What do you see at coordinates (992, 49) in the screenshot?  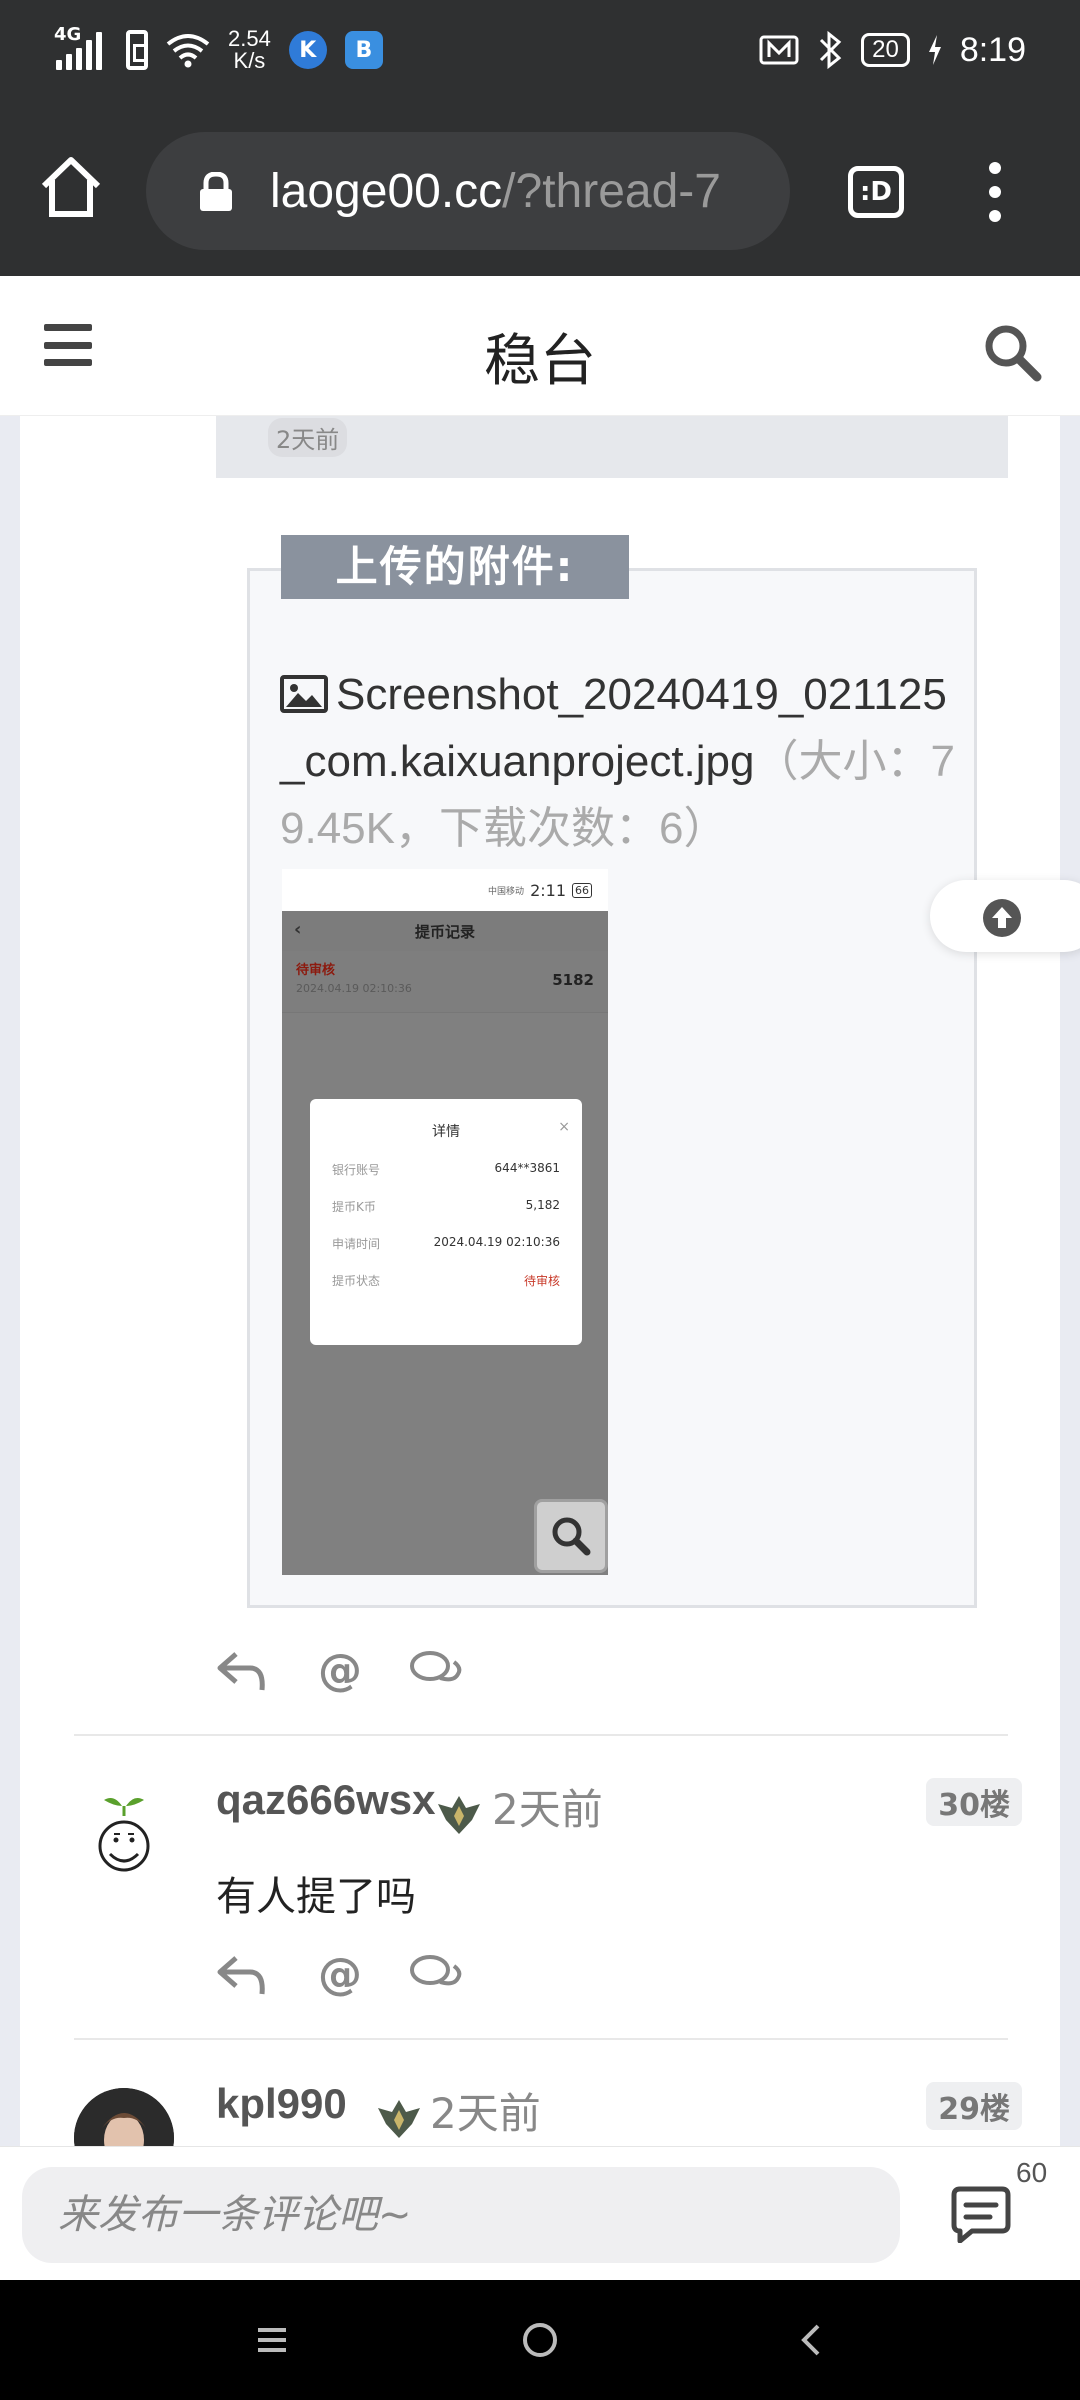 I see `clock: 8:19` at bounding box center [992, 49].